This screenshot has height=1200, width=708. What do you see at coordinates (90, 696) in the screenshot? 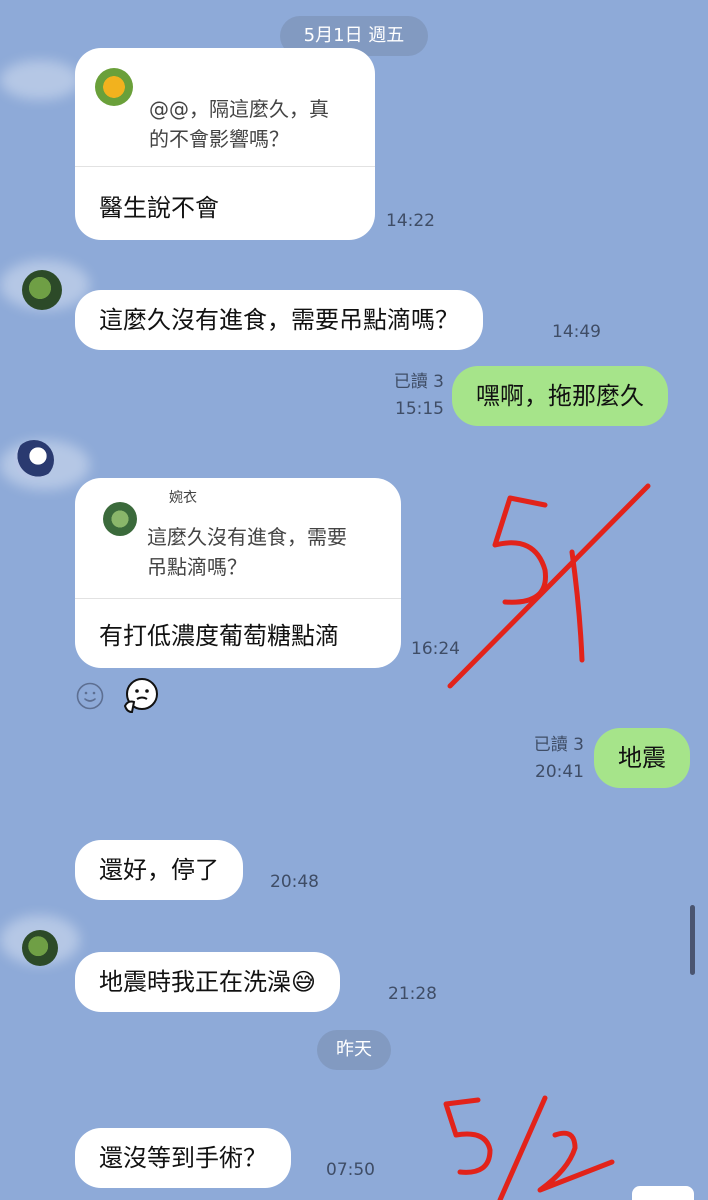
I see `add-reaction-icon` at bounding box center [90, 696].